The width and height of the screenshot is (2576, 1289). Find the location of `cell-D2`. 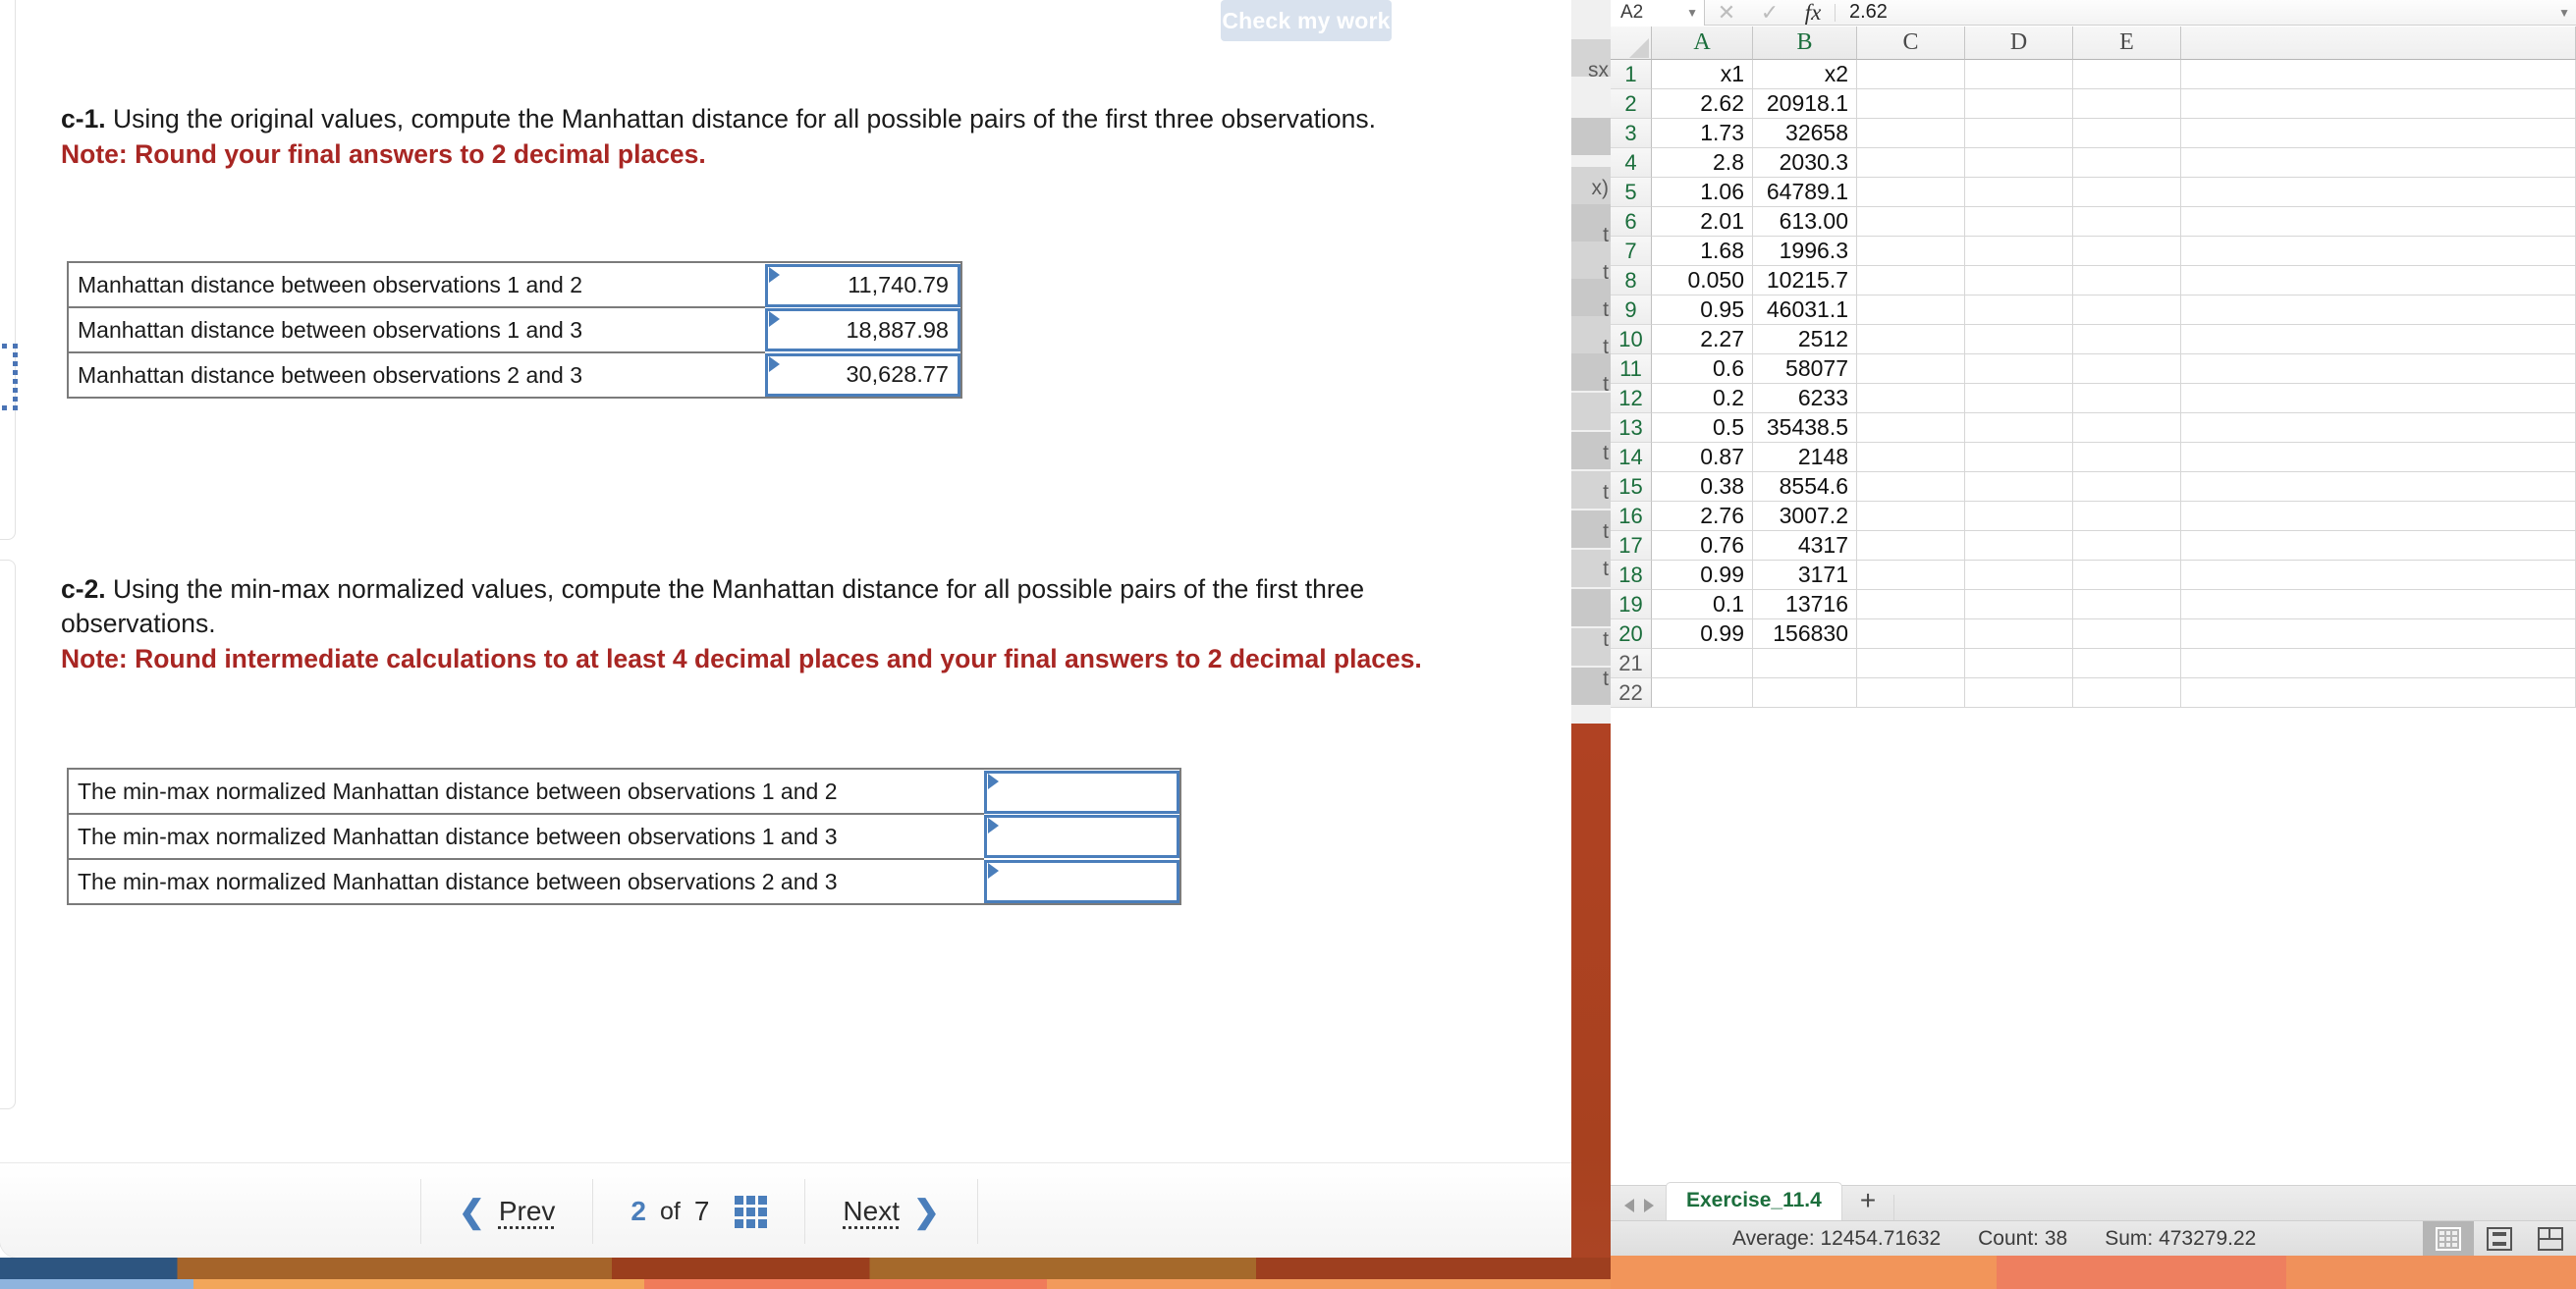

cell-D2 is located at coordinates (2019, 104).